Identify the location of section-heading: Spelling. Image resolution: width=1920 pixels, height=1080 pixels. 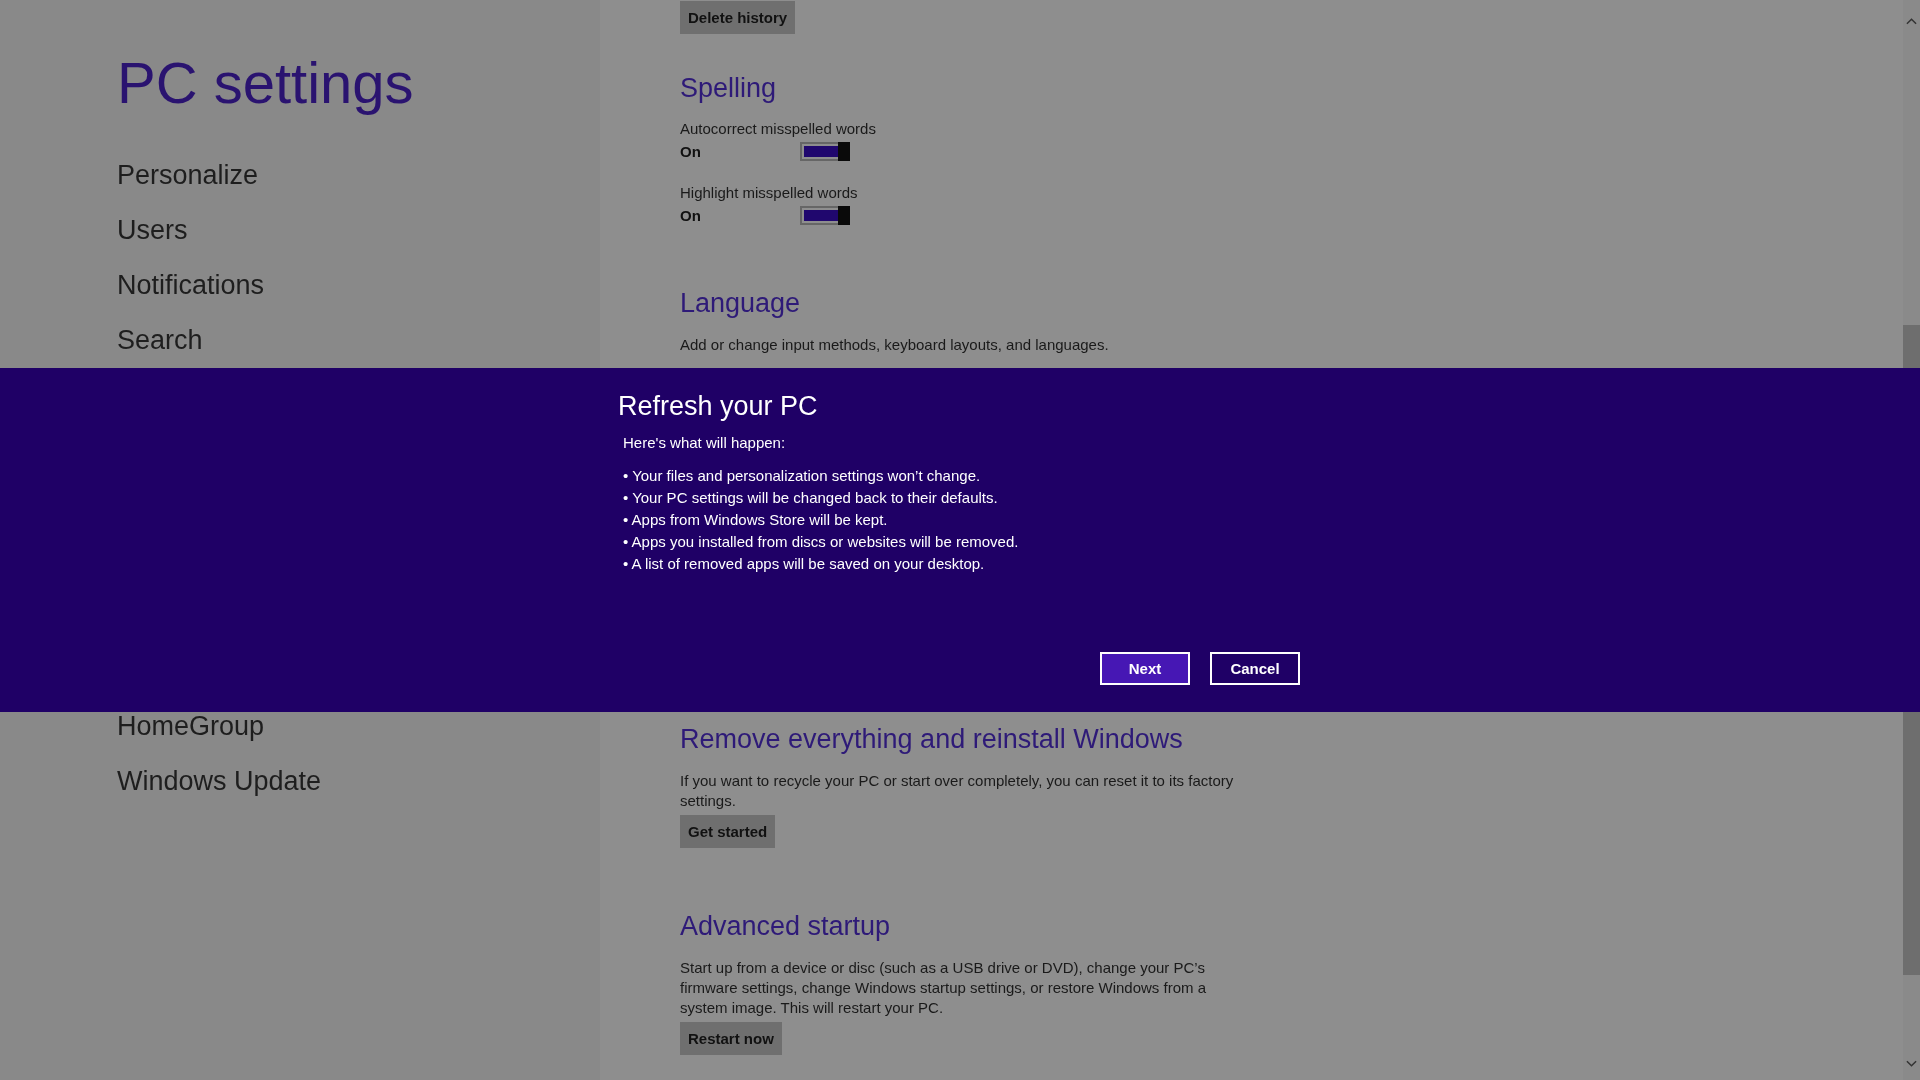
(728, 88).